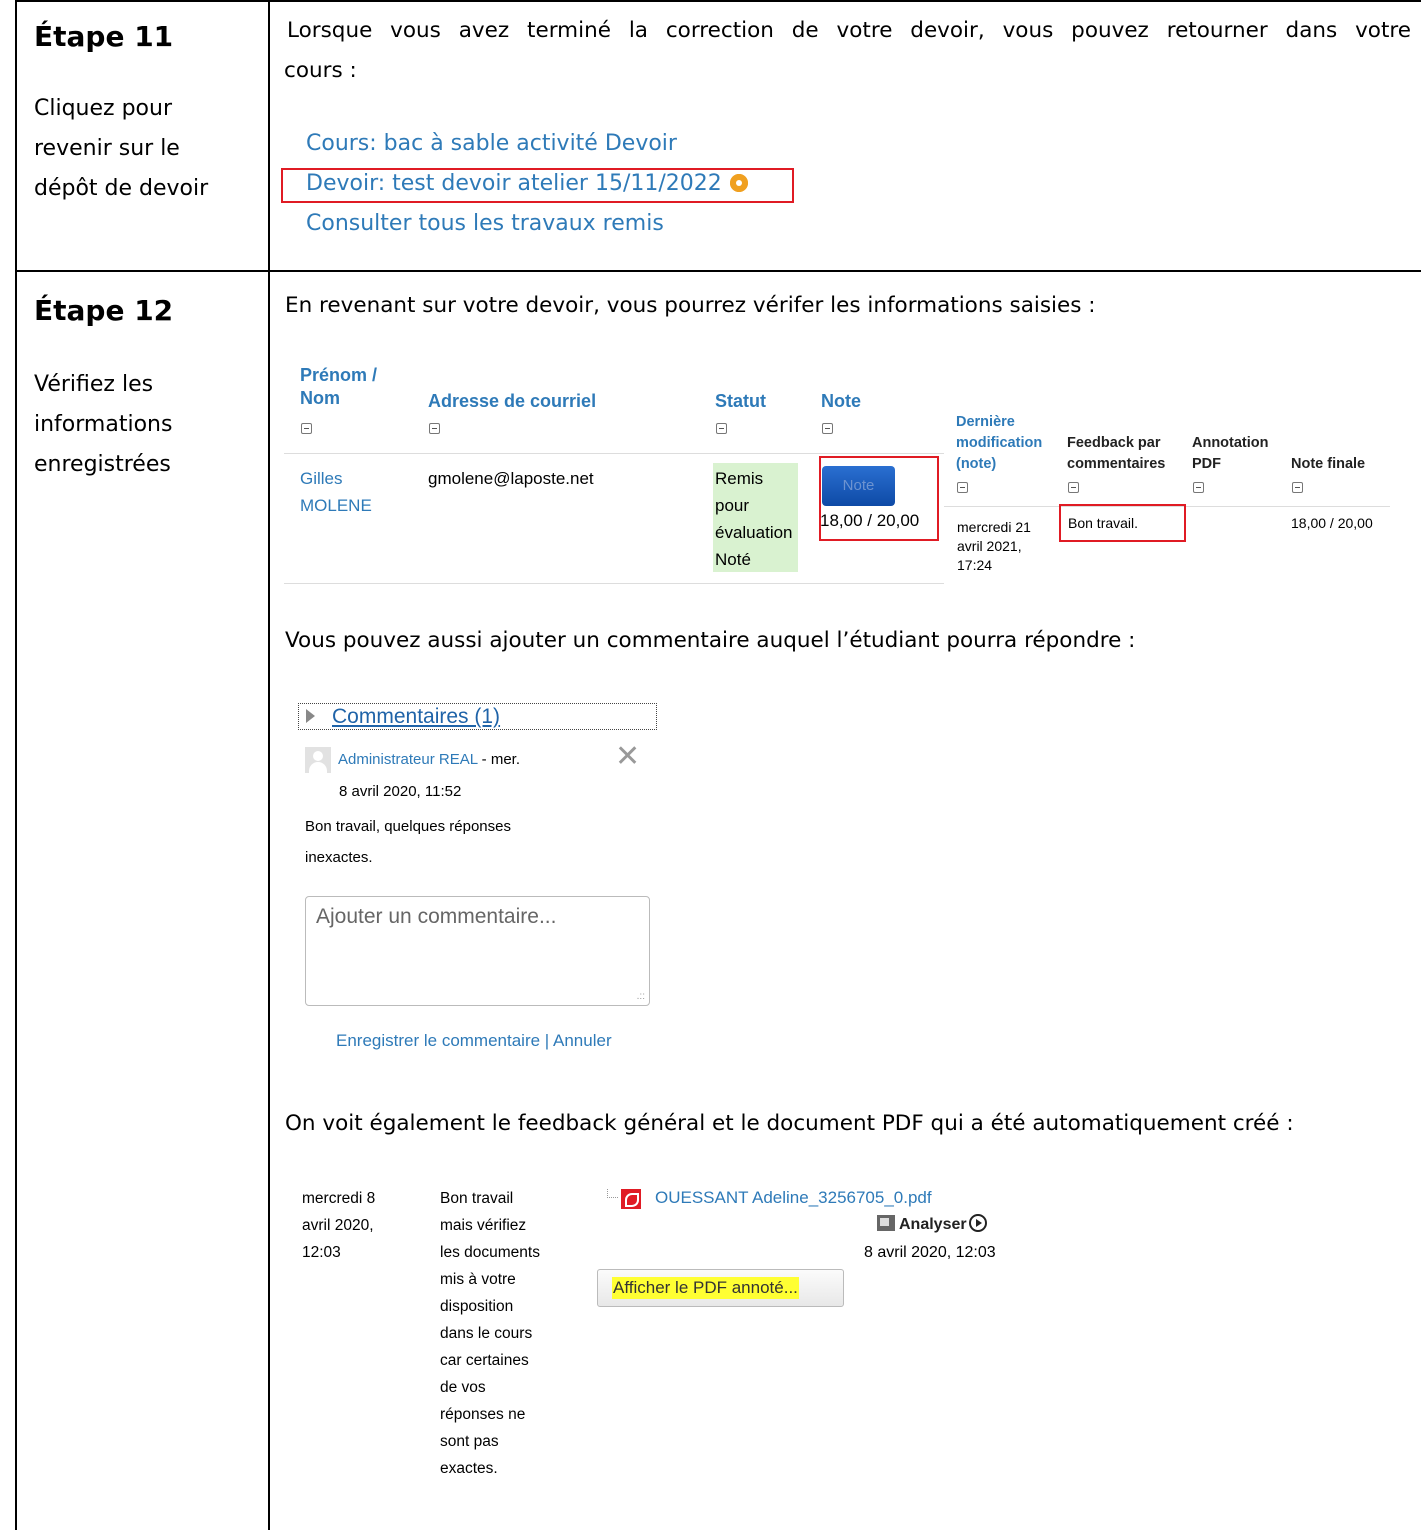 This screenshot has width=1421, height=1530. I want to click on feedback-date: mercredi 8 avril 2020, 12:03, so click(339, 1225).